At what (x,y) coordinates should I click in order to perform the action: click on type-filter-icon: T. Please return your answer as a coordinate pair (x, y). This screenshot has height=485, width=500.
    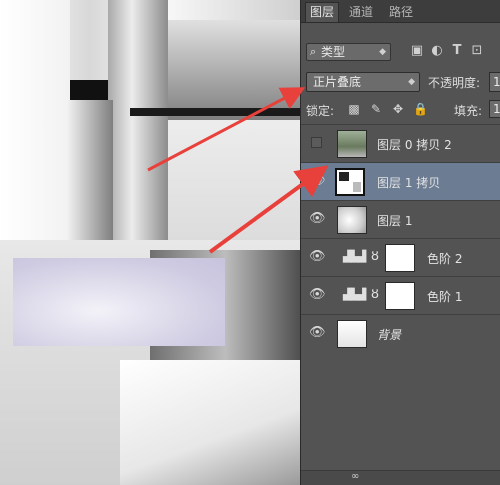
    Looking at the image, I should click on (457, 51).